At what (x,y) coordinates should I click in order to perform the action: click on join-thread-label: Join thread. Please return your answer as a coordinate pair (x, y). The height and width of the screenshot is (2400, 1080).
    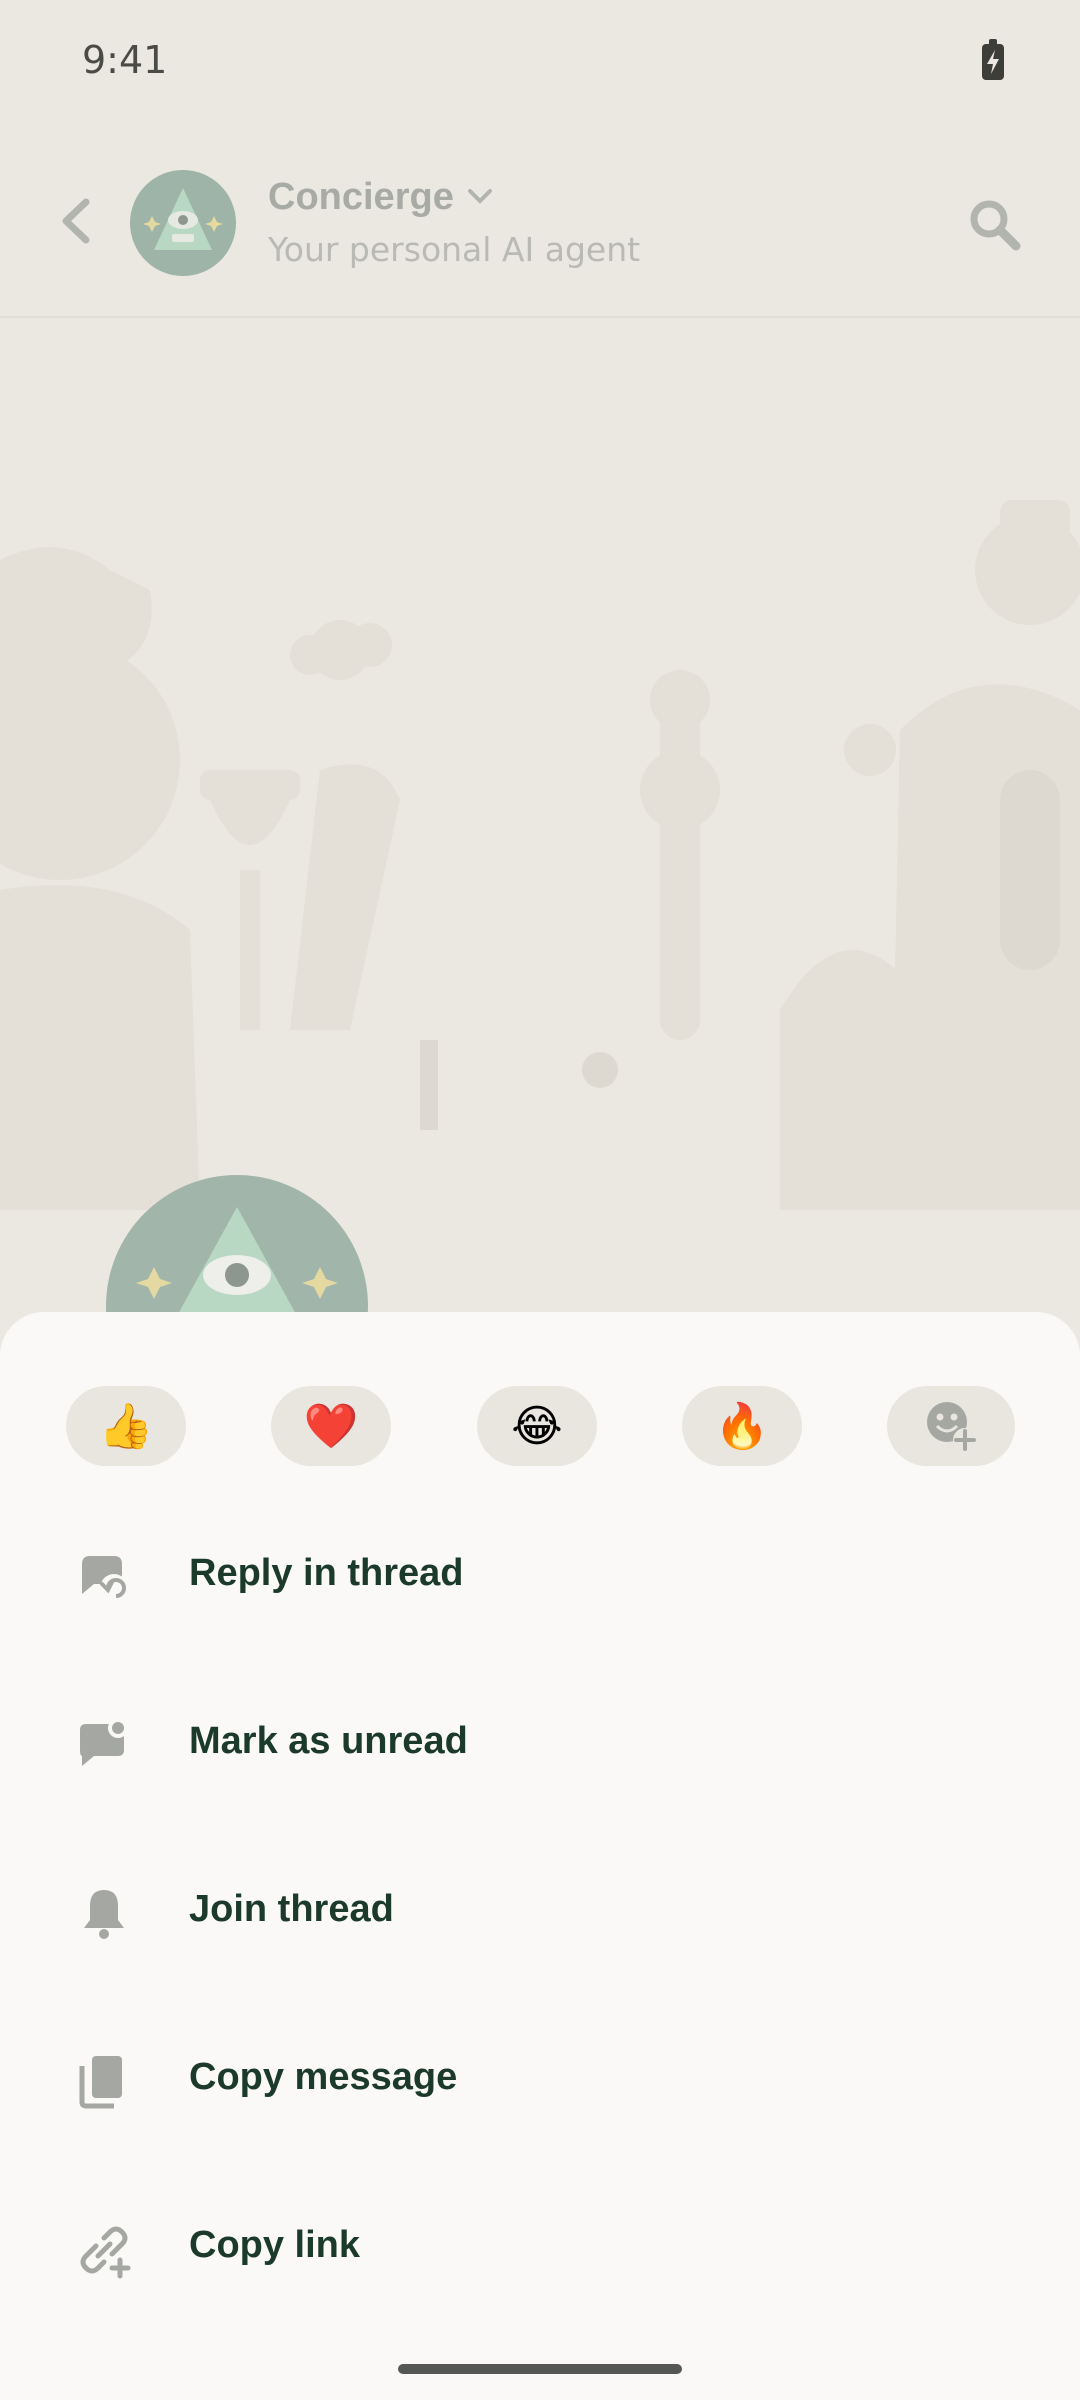
    Looking at the image, I should click on (291, 1909).